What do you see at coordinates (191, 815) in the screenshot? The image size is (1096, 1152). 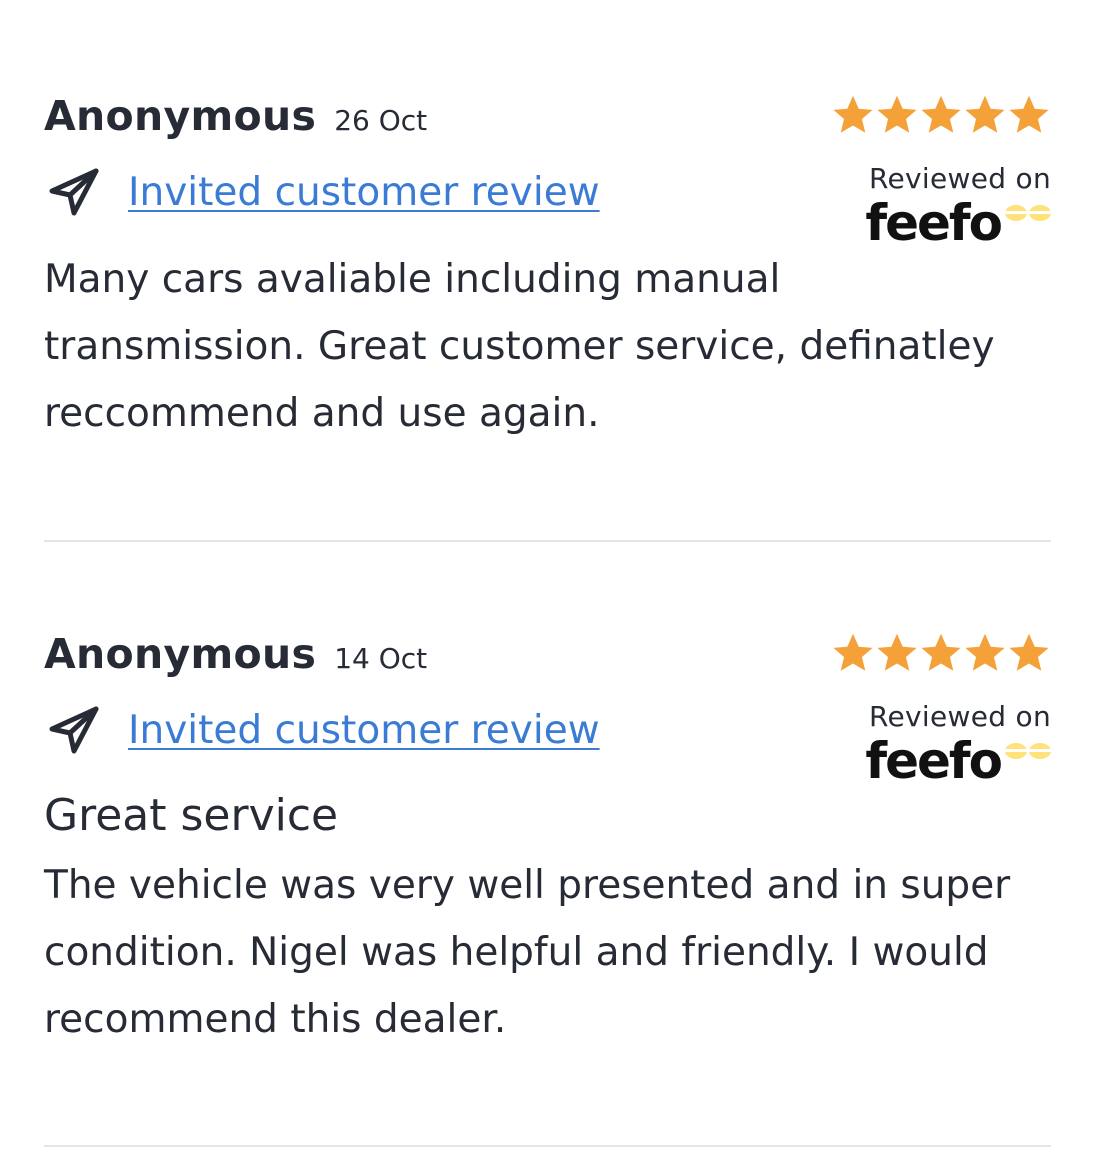 I see `review-title: Great service` at bounding box center [191, 815].